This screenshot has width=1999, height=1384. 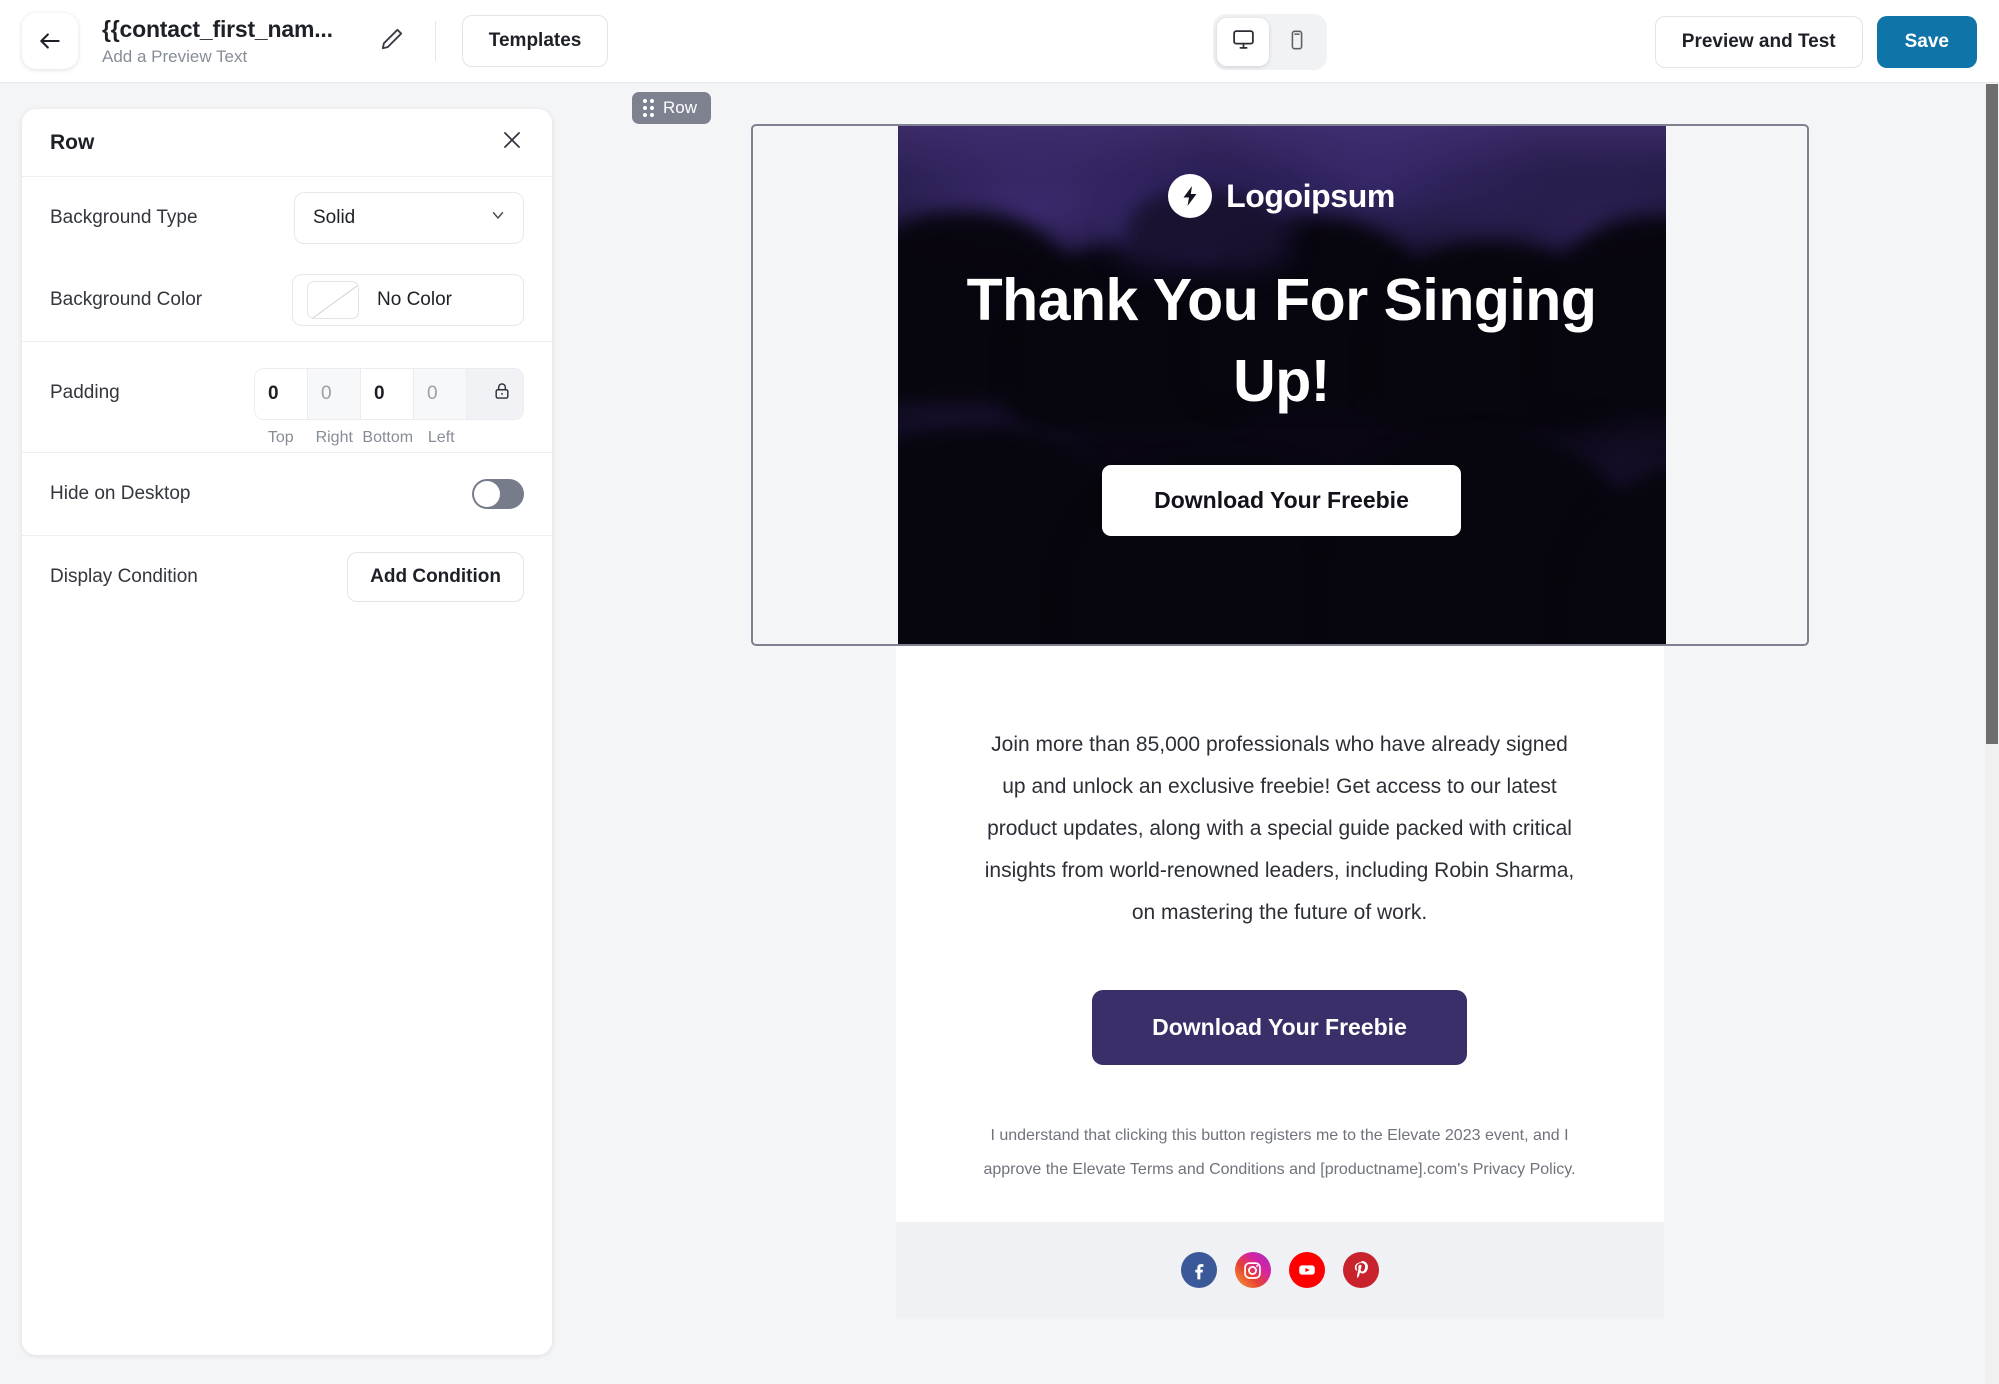 I want to click on display-condition-row: Display Condition Add Condition, so click(x=287, y=577).